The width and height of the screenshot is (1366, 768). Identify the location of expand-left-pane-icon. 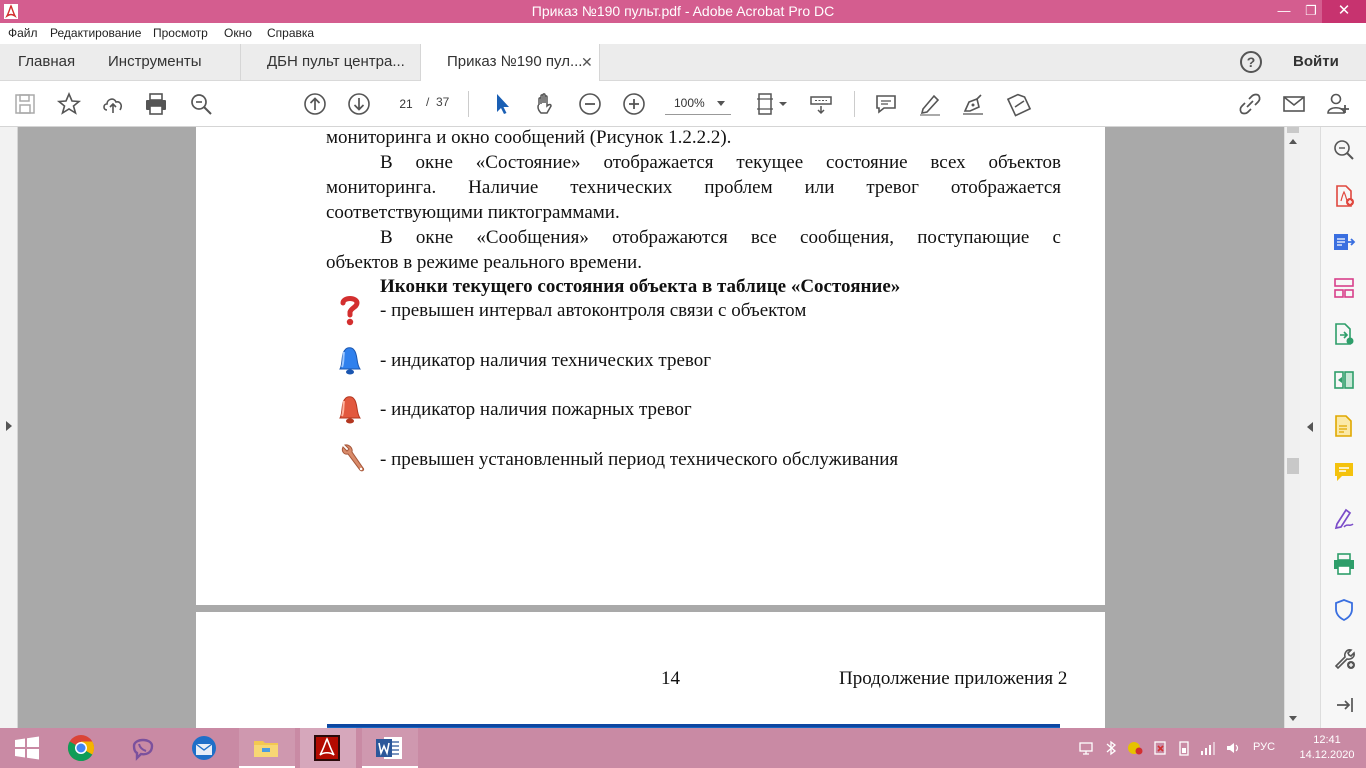
(9, 426).